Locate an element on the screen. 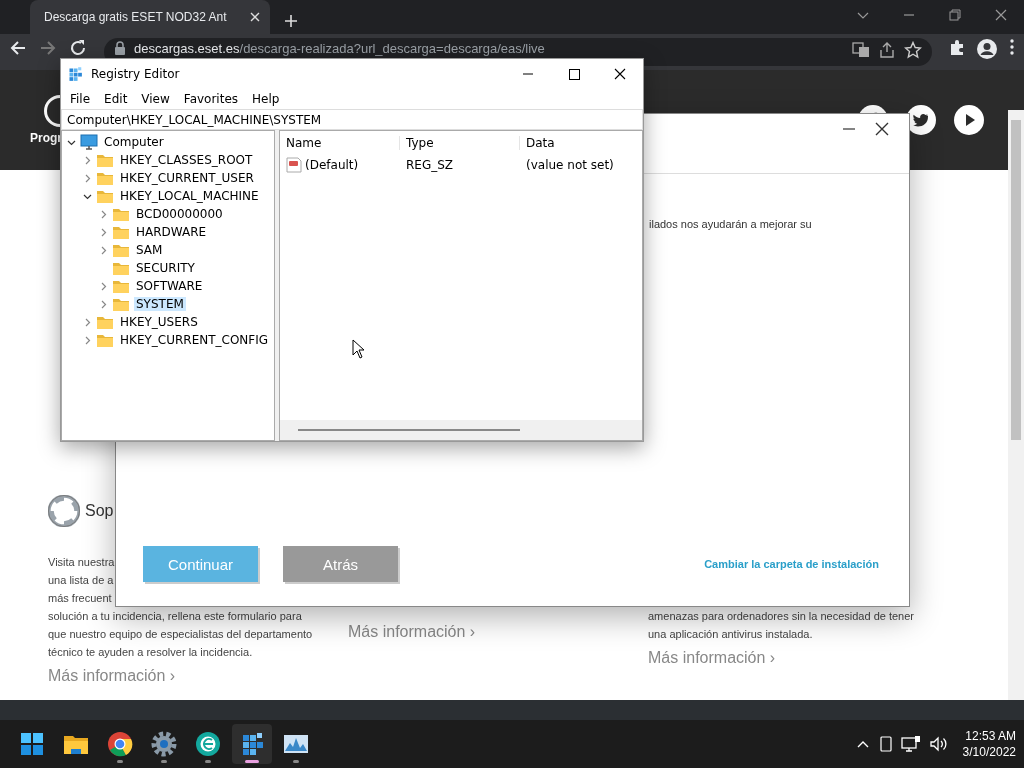 This screenshot has height=768, width=1024. column-header: Type is located at coordinates (460, 143).